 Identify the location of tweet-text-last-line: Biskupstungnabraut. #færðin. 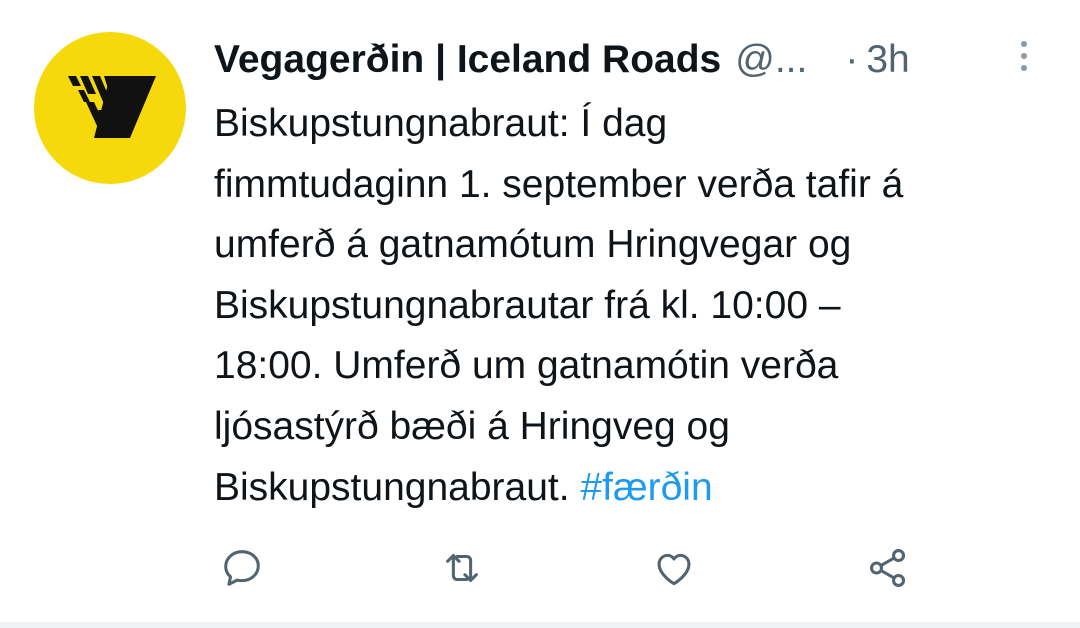
(634, 488).